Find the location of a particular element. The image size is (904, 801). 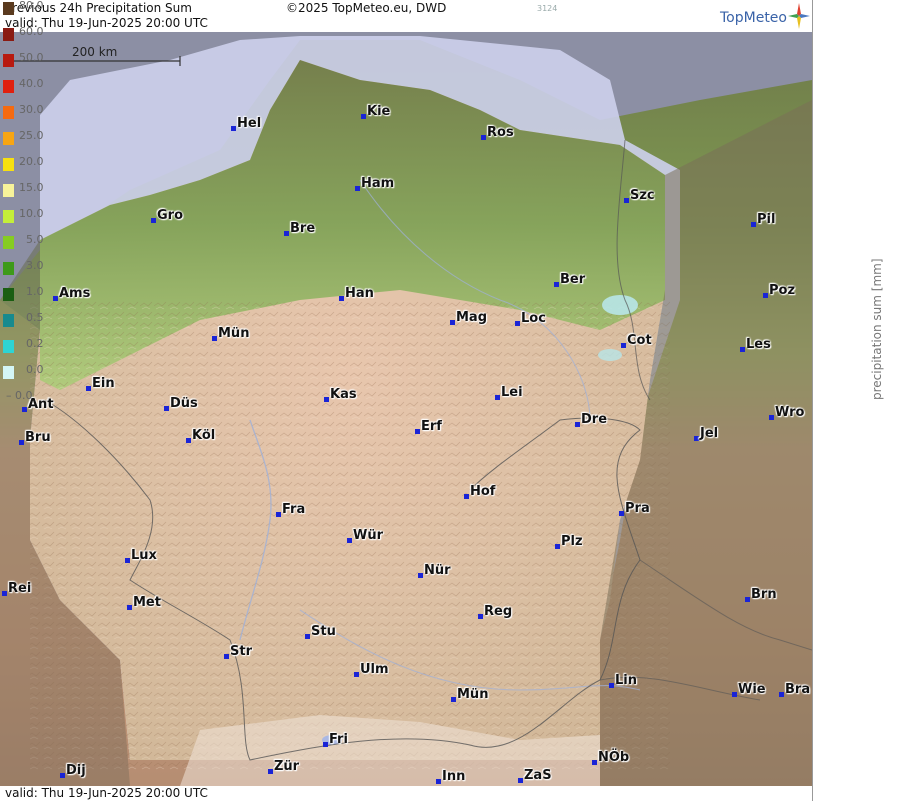

city-label: Hof is located at coordinates (483, 491).